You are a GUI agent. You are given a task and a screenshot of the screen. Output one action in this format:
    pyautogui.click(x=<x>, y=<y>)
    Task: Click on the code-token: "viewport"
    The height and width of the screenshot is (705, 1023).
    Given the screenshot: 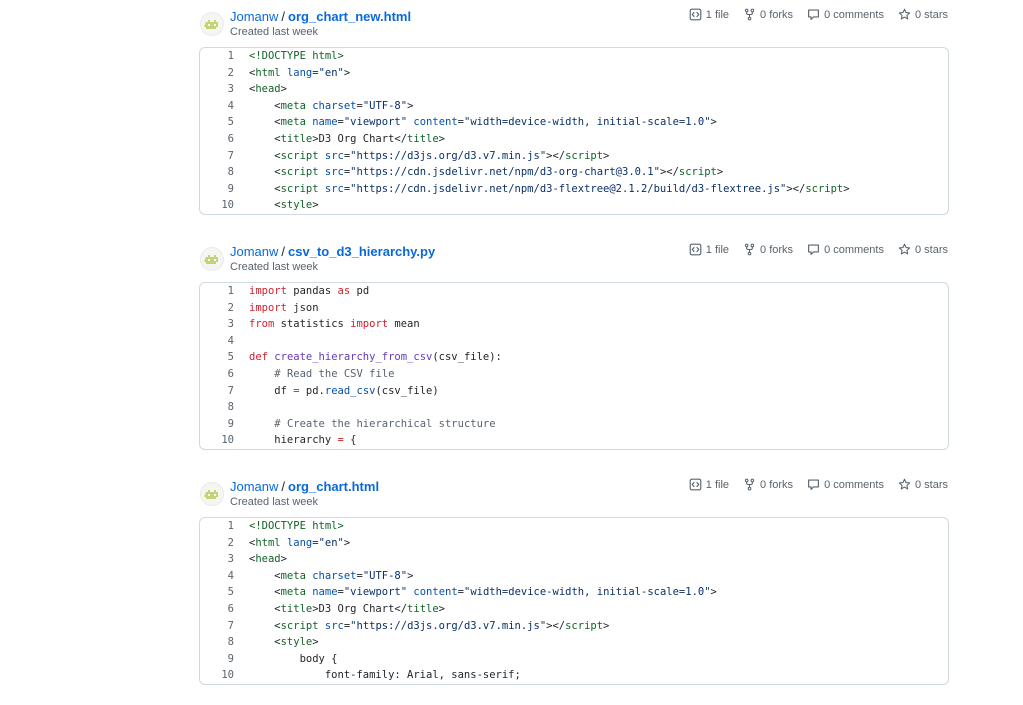 What is the action you would take?
    pyautogui.click(x=375, y=592)
    